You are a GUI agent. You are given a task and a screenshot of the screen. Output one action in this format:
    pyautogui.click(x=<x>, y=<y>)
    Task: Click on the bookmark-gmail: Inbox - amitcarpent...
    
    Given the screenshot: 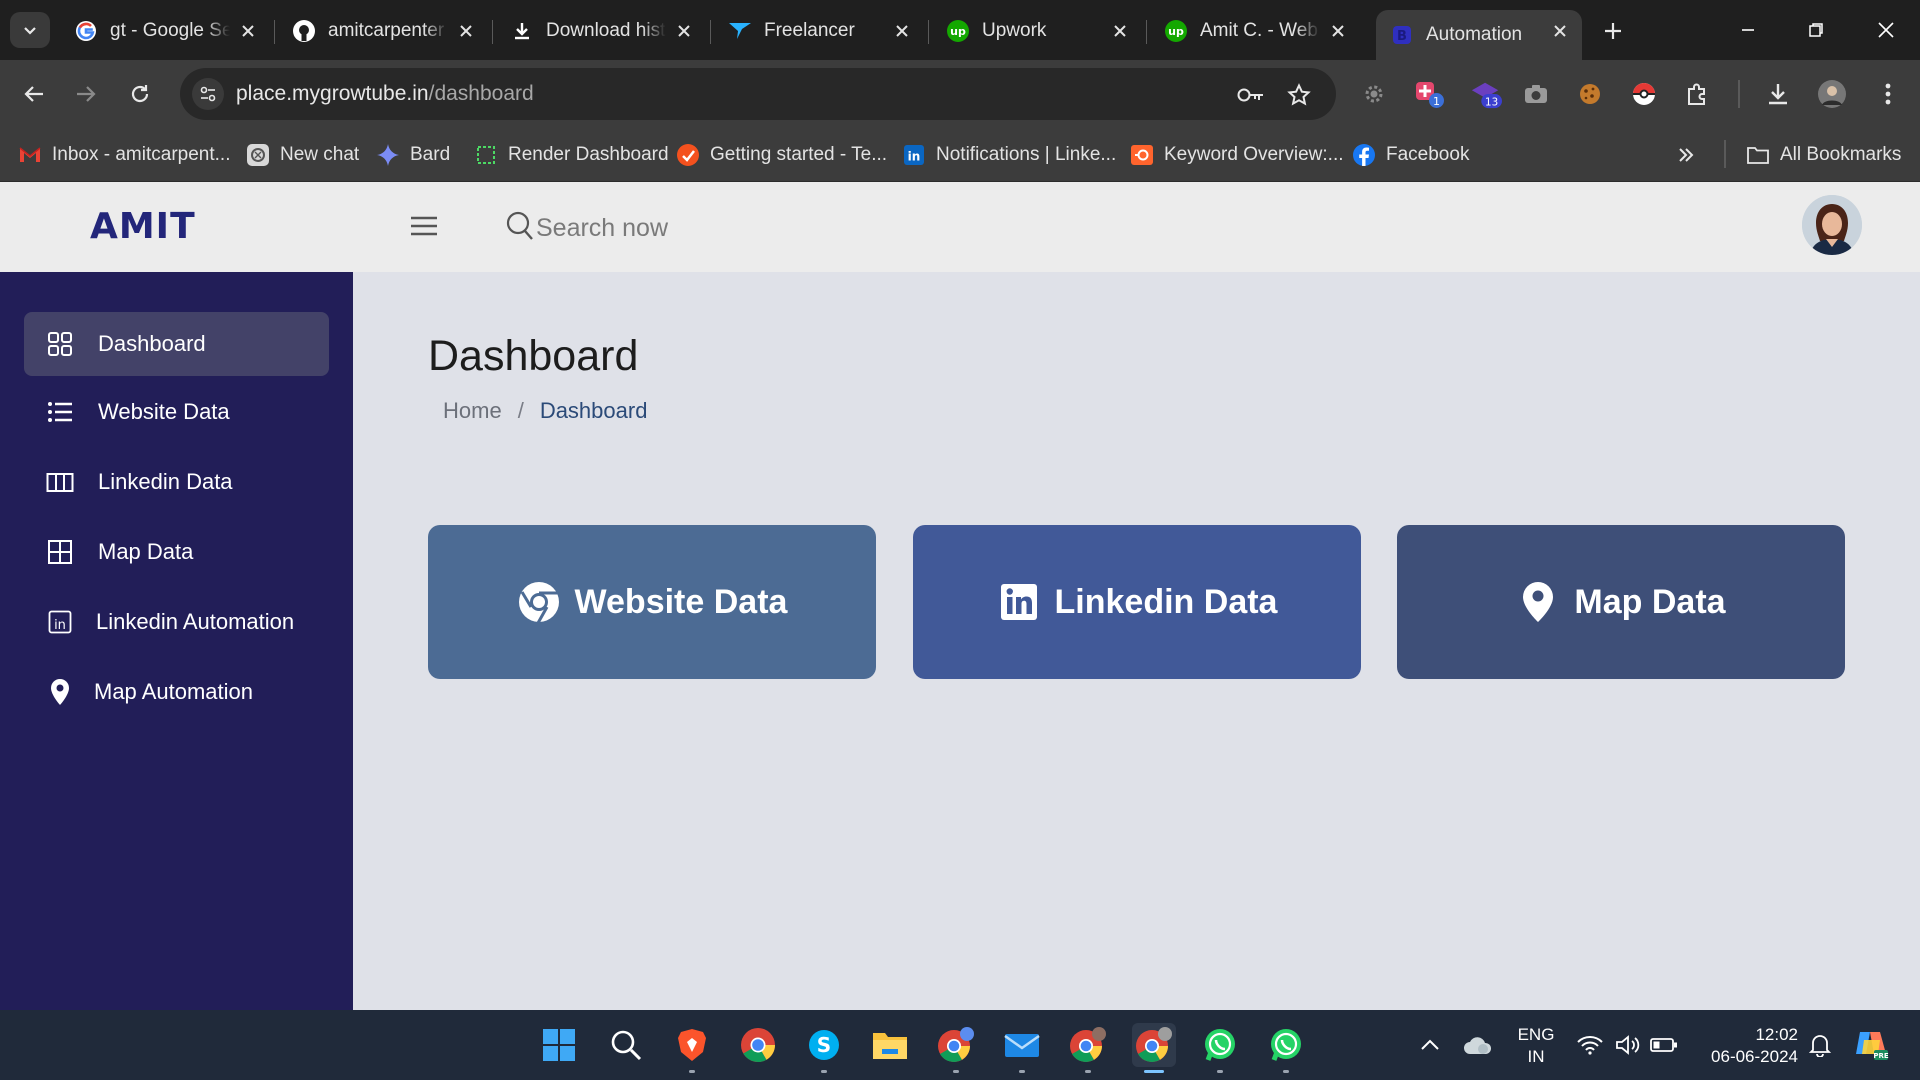 What is the action you would take?
    pyautogui.click(x=124, y=155)
    